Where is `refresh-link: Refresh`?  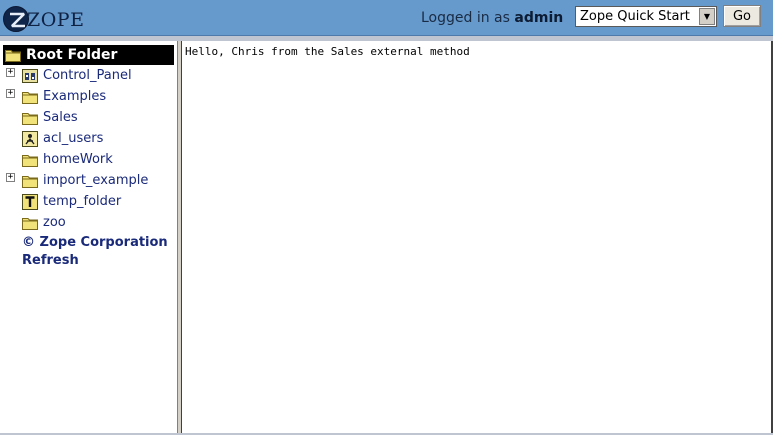 refresh-link: Refresh is located at coordinates (50, 260).